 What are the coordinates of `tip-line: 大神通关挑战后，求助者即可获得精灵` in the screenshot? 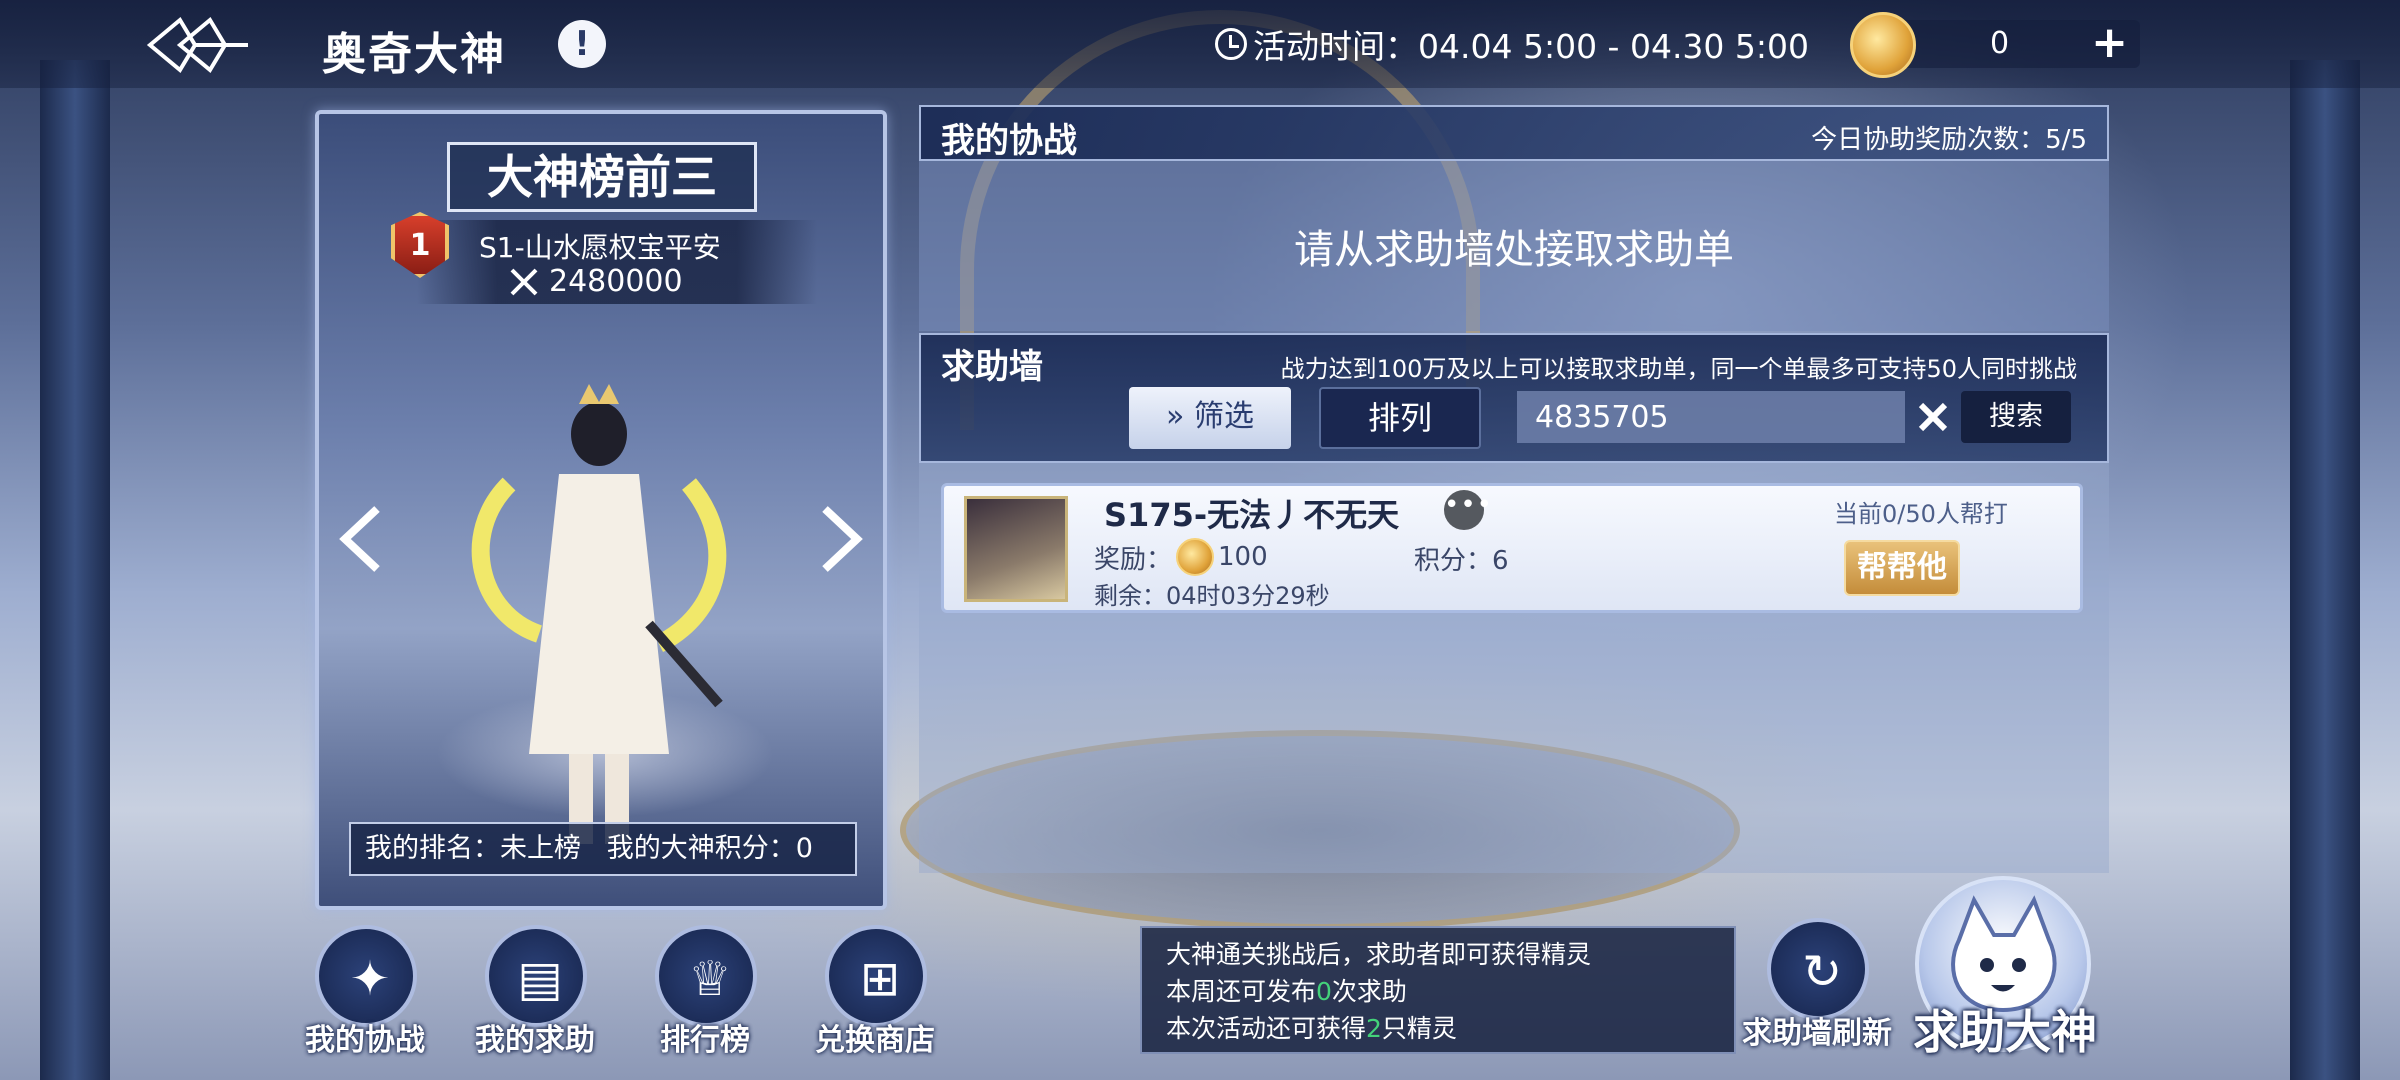 It's located at (1379, 954).